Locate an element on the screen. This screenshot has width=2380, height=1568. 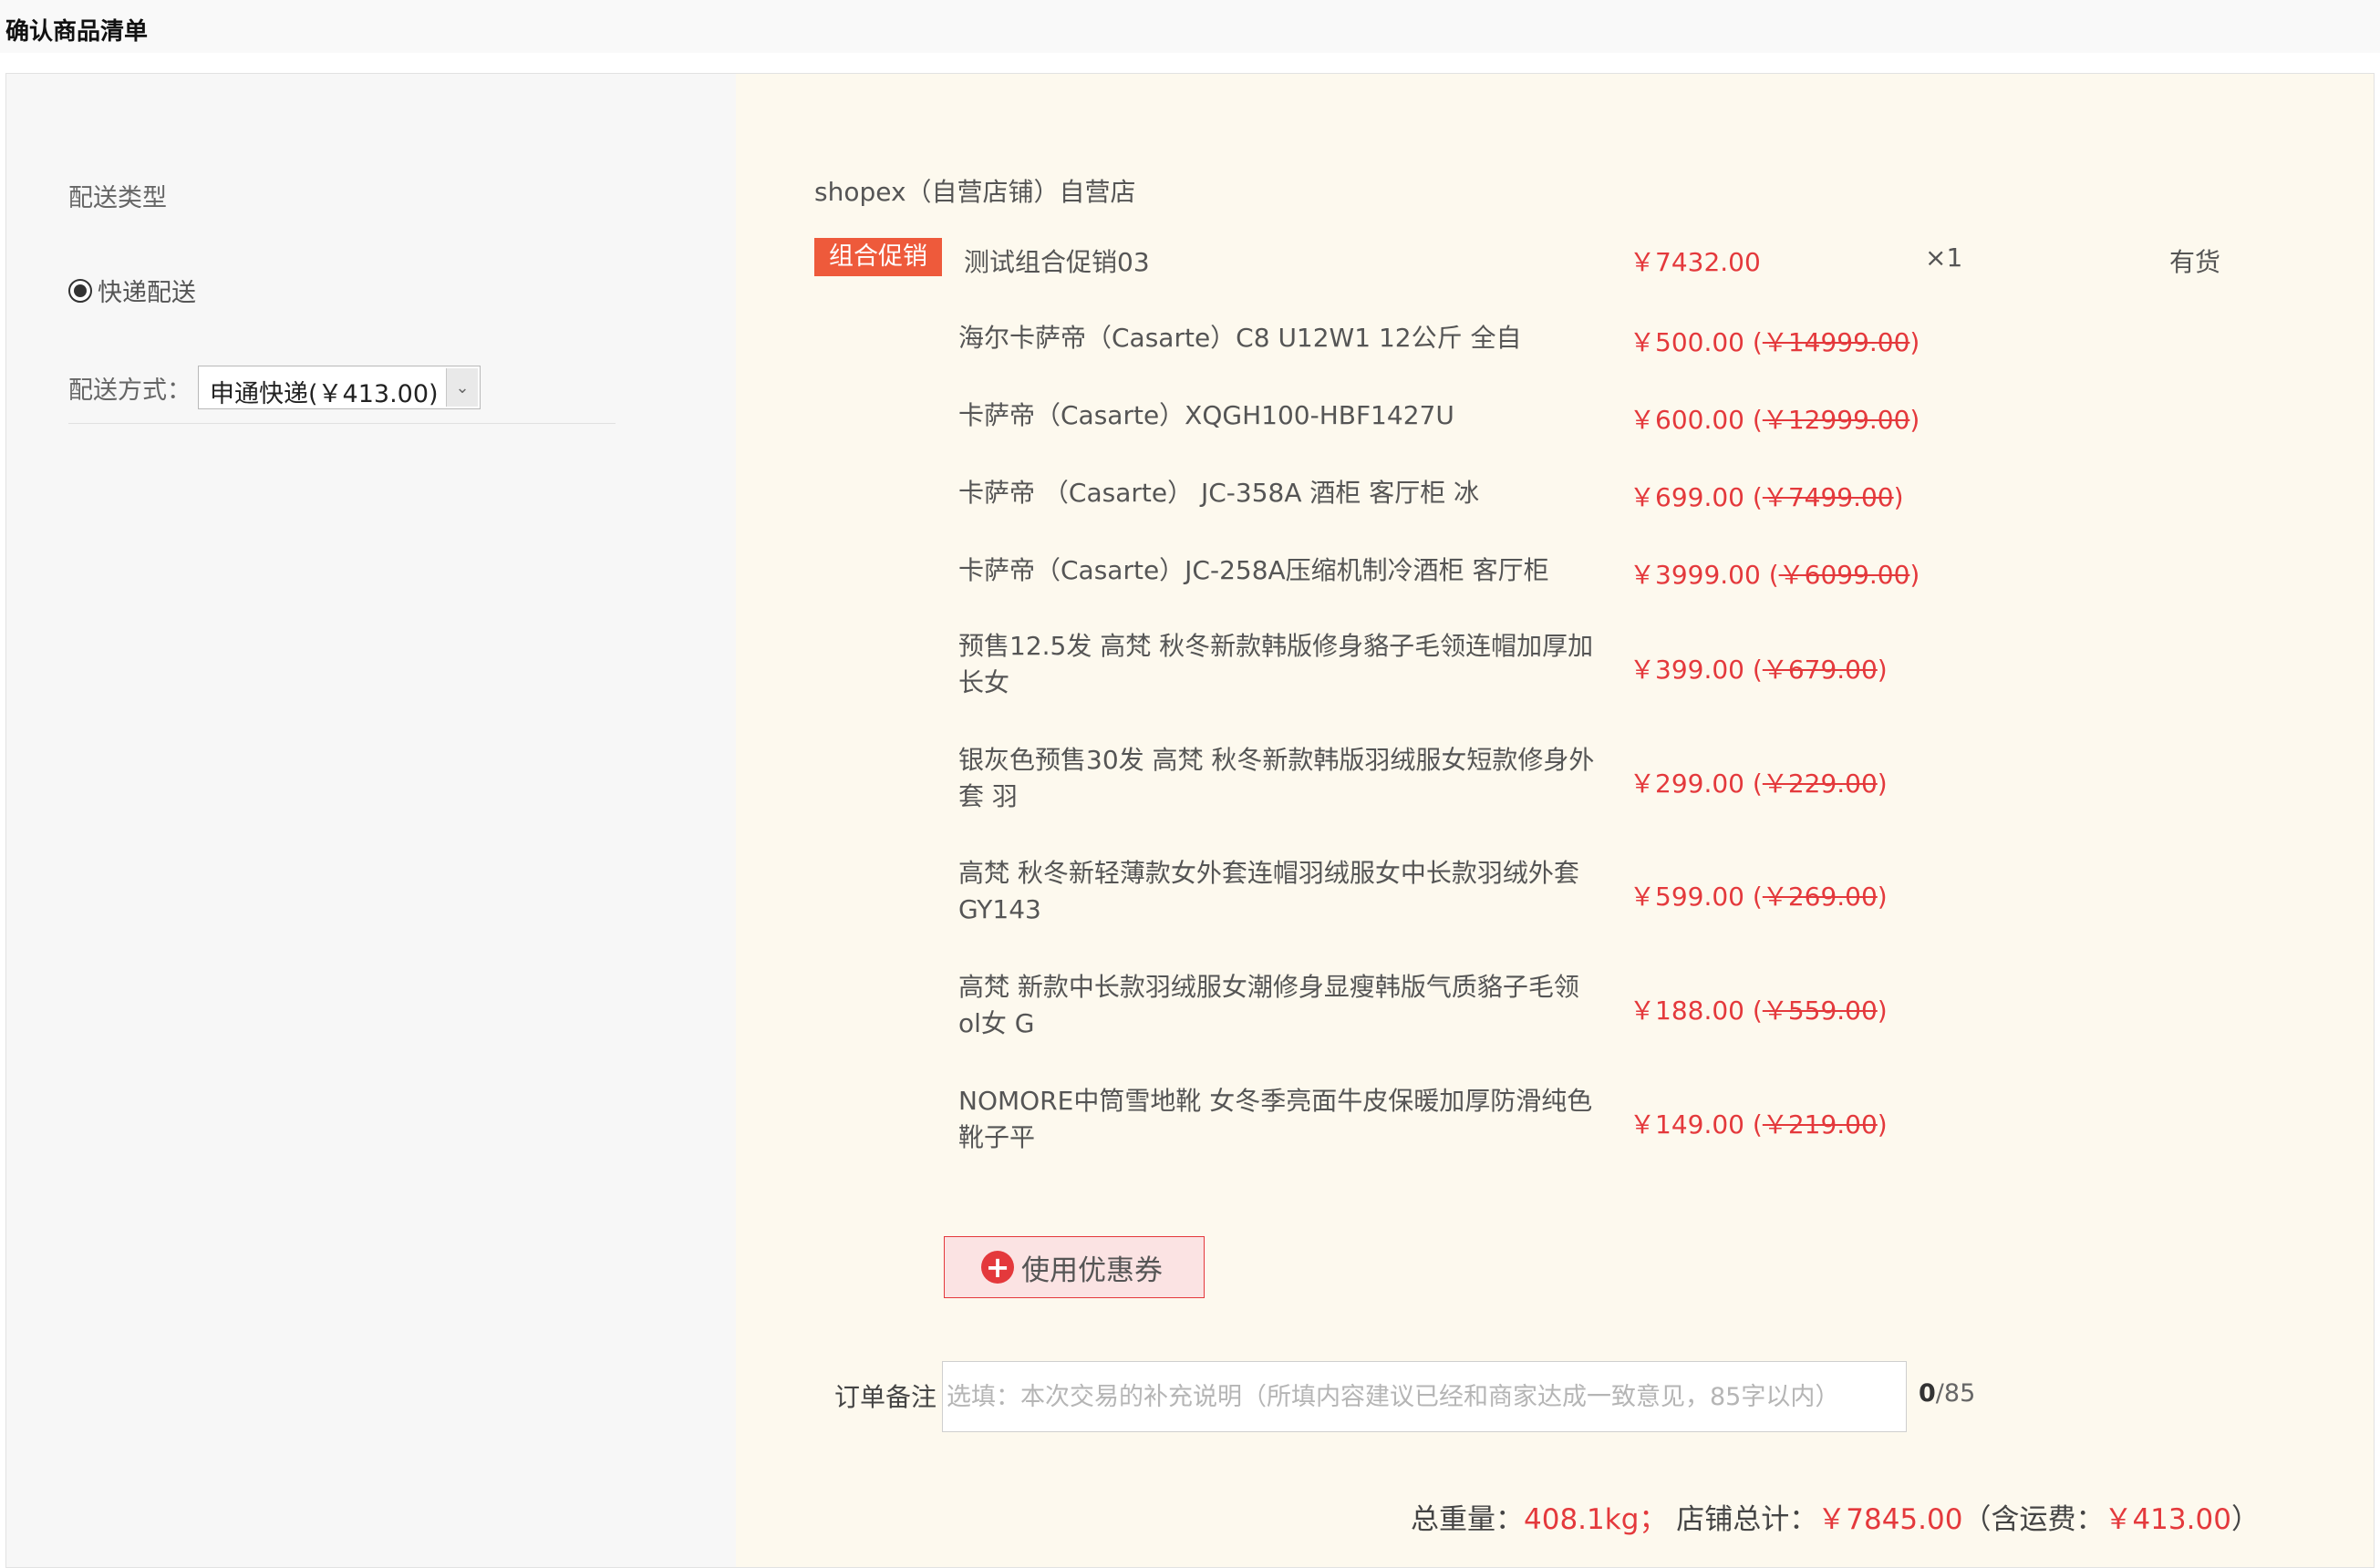
item-price: ￥500.00 (￥14999.00) is located at coordinates (1775, 342).